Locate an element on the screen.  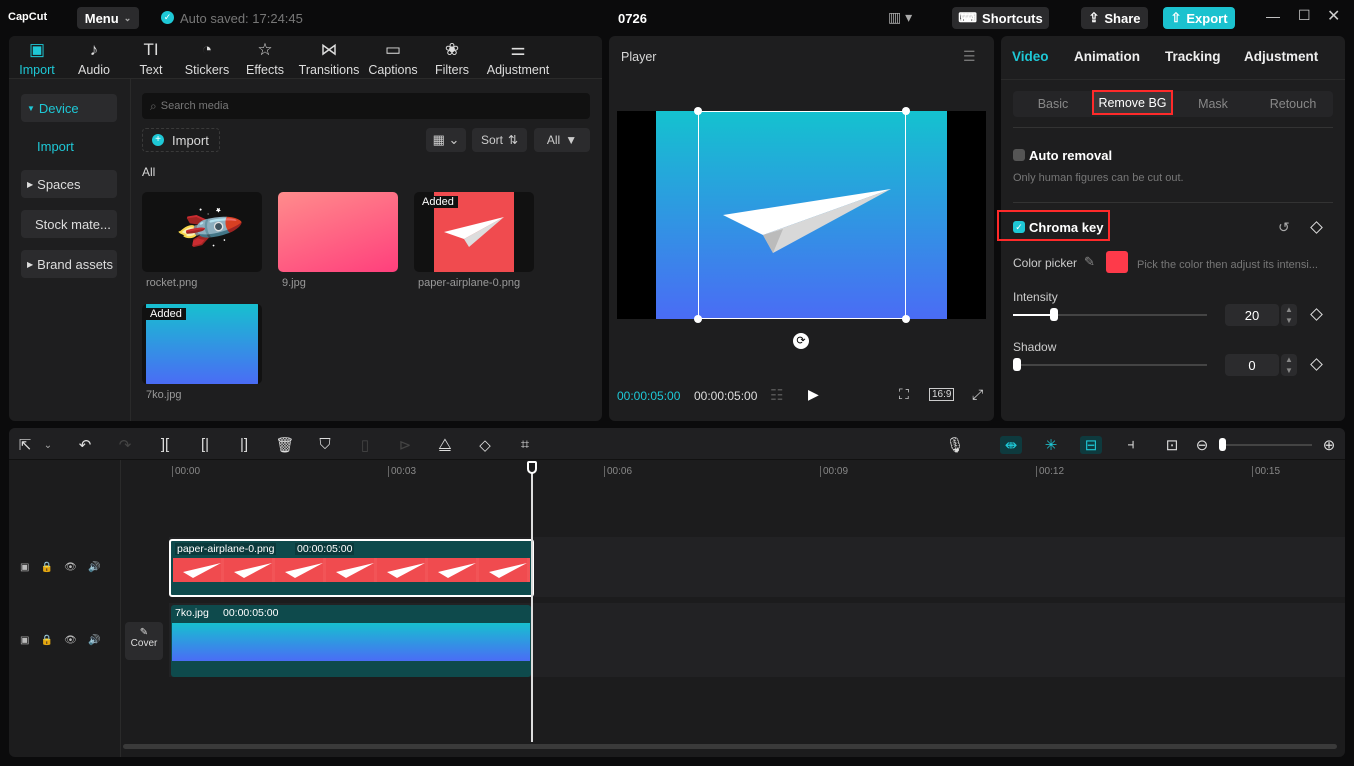
chevron-down-icon: ⌄ is located at coordinates (48, 445).